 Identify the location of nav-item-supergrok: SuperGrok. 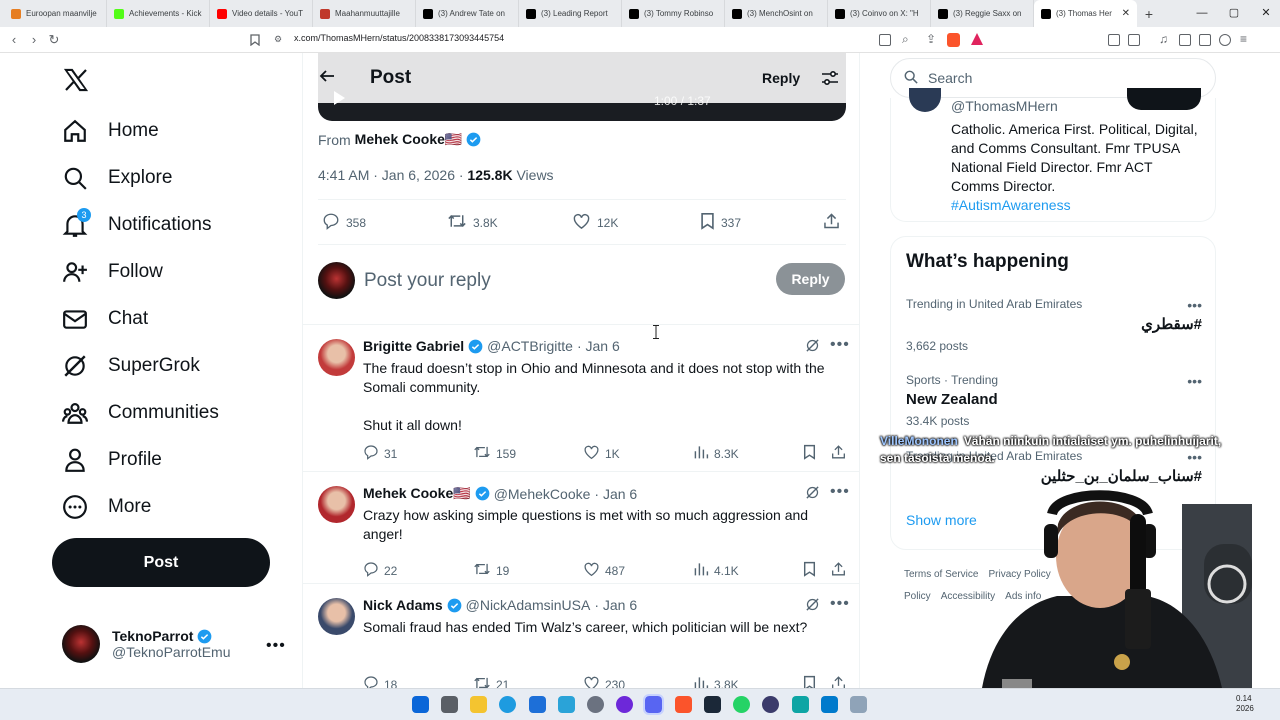
(131, 366).